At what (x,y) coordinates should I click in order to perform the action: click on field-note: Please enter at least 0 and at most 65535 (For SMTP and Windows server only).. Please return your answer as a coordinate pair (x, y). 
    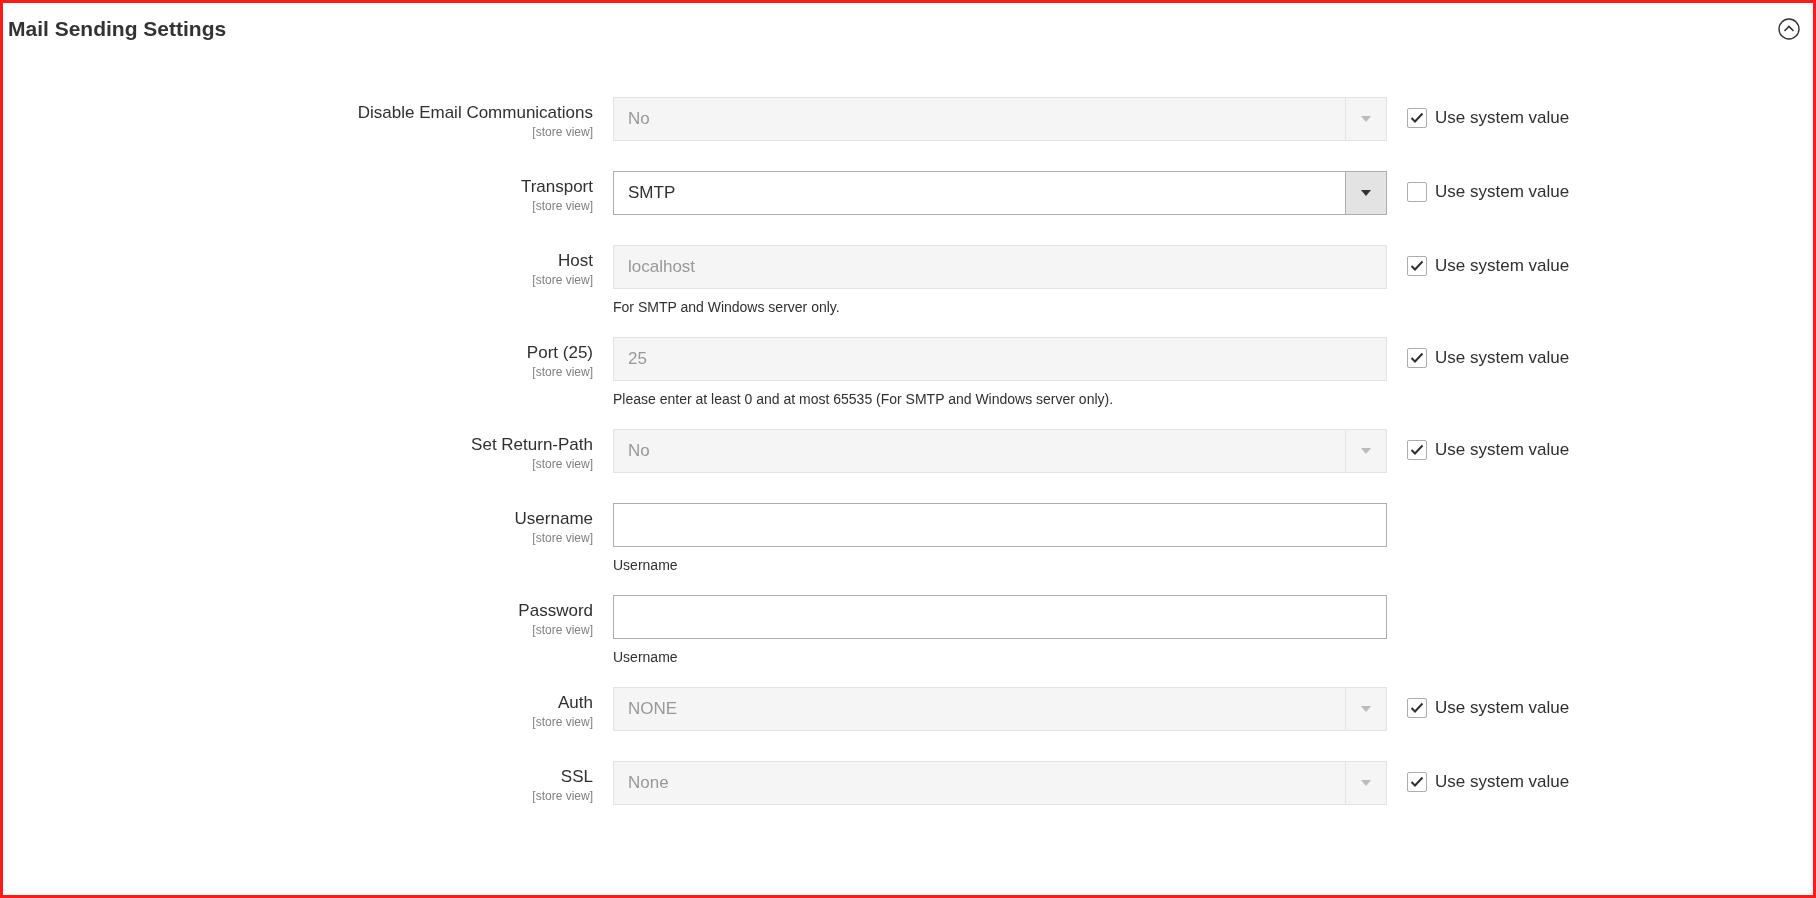
    Looking at the image, I should click on (864, 400).